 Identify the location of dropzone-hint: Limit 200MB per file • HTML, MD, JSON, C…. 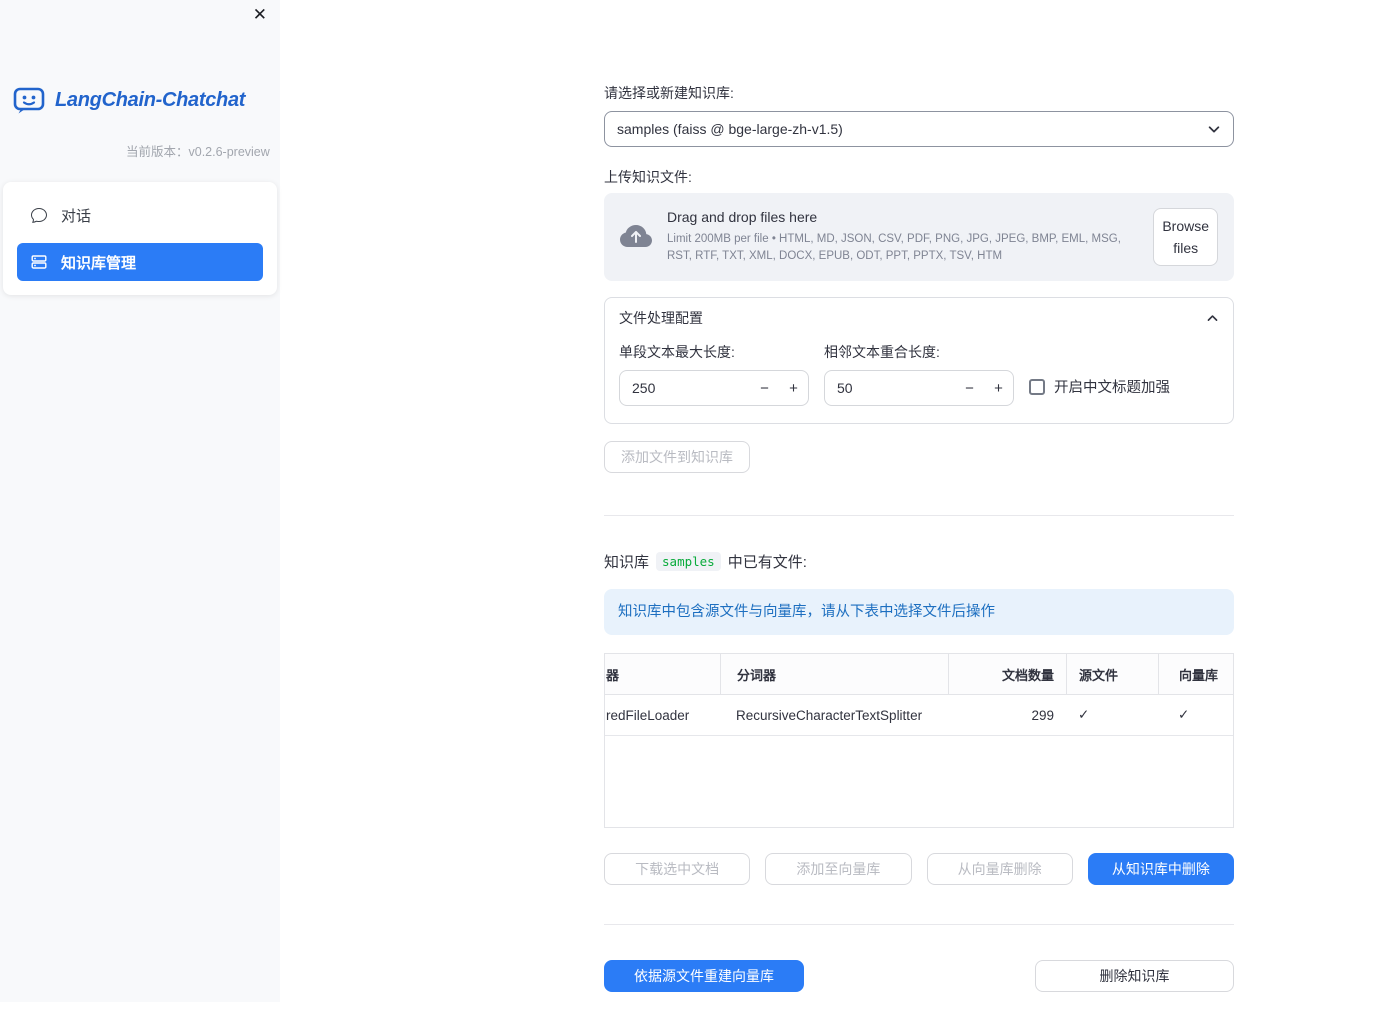
(902, 247).